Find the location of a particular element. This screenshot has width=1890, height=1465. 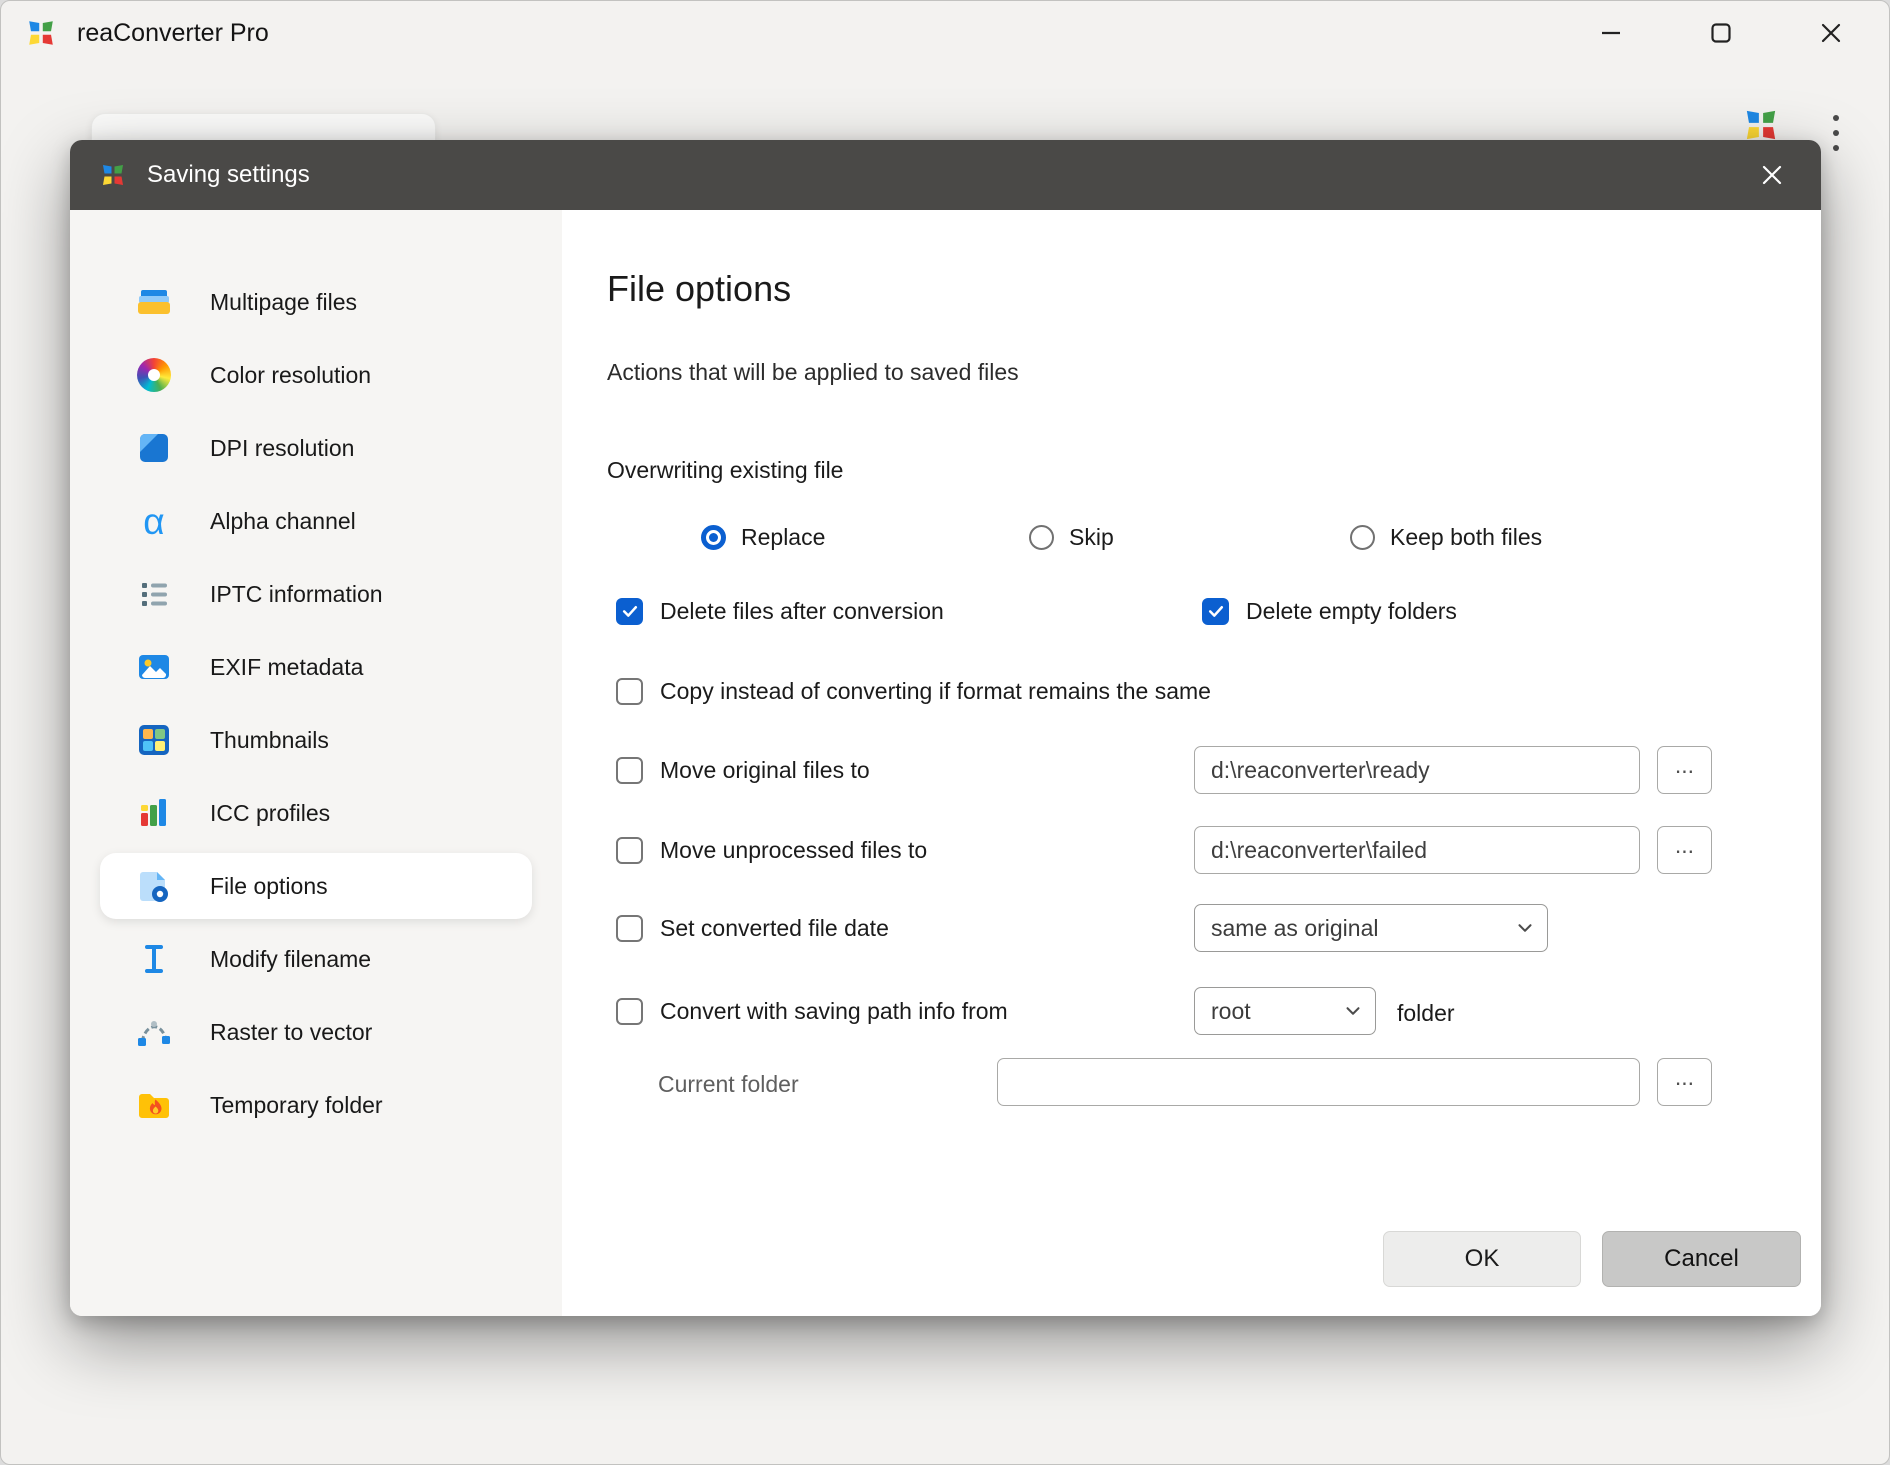

window-controls is located at coordinates (1721, 33).